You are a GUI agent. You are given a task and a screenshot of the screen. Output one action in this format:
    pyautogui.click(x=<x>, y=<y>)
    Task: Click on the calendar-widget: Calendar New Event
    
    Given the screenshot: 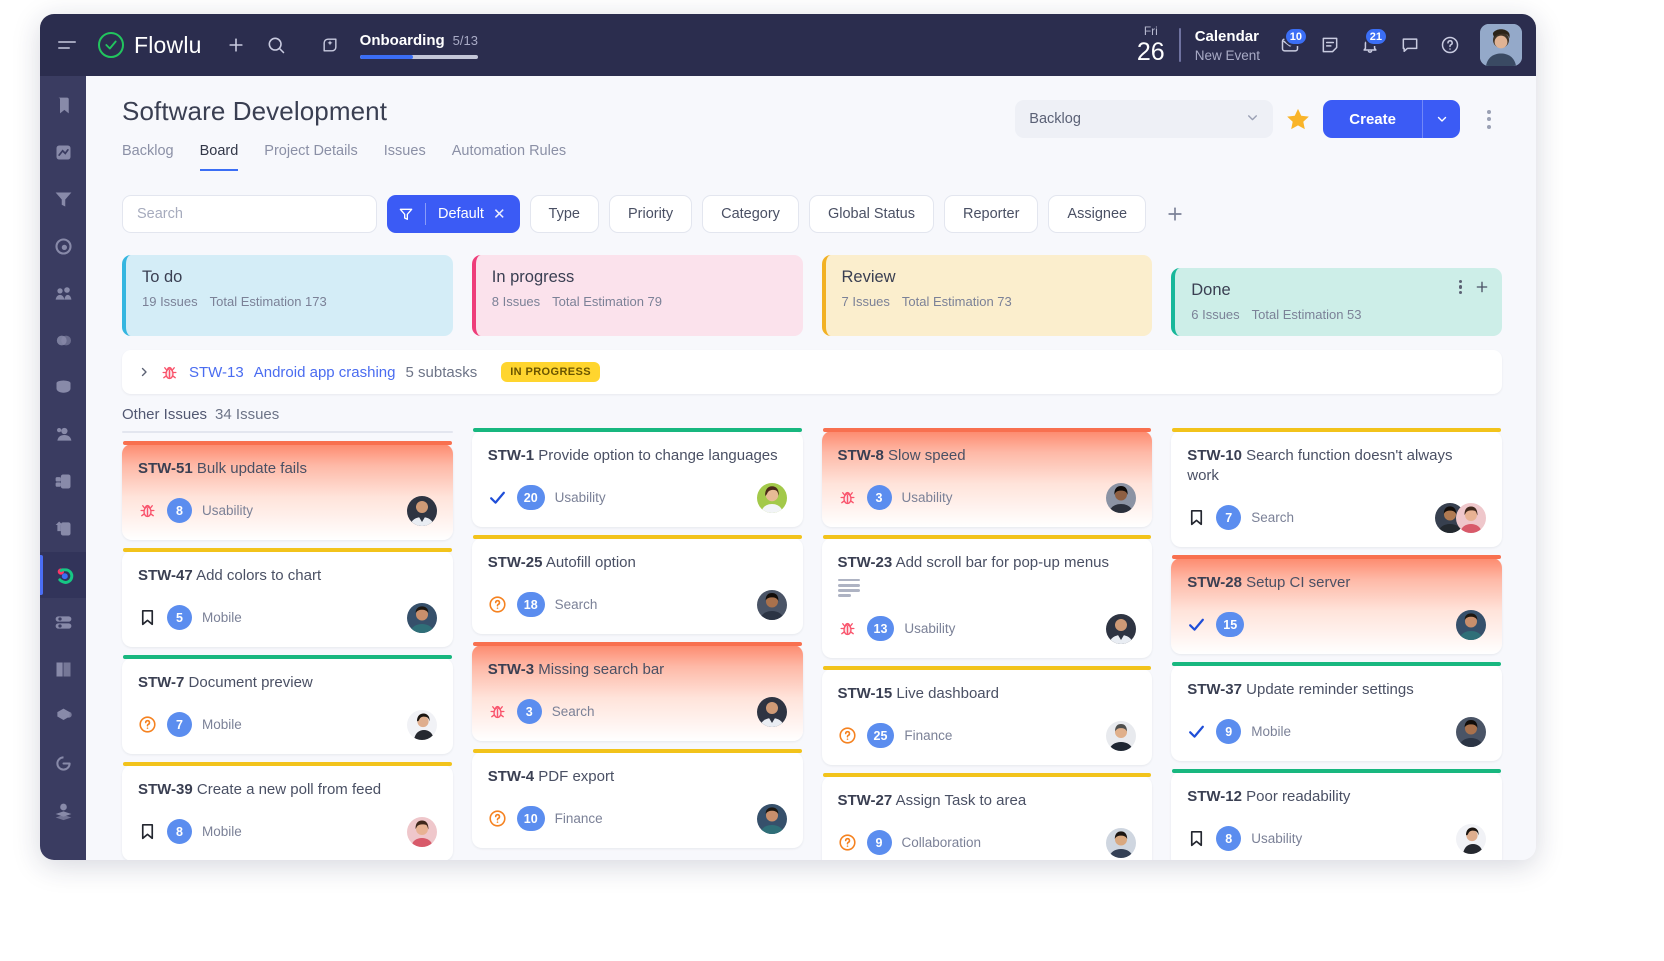 What is the action you would take?
    pyautogui.click(x=1227, y=45)
    